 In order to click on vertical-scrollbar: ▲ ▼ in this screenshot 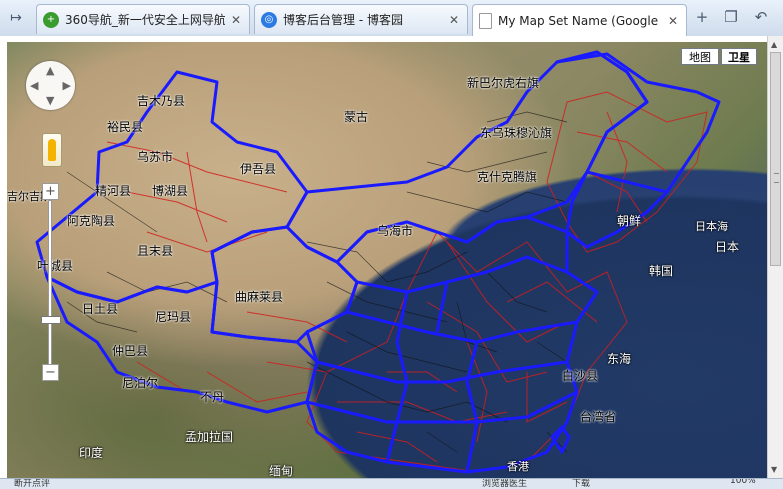, I will do `click(775, 257)`.